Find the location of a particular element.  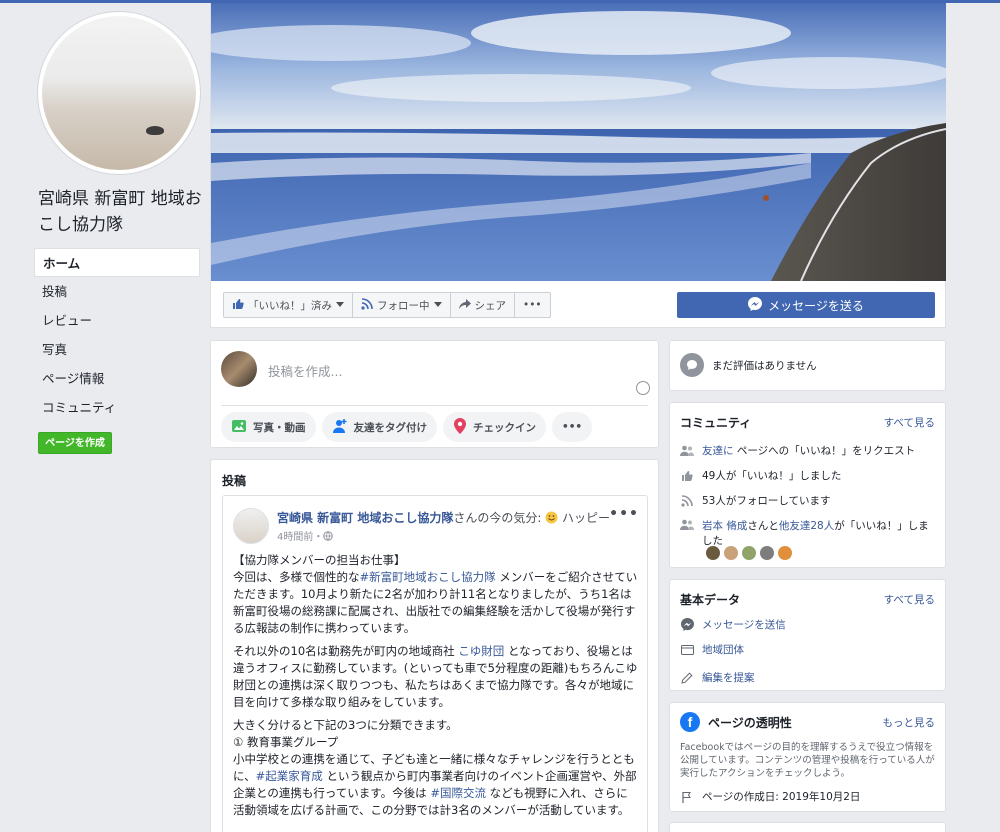

tag-friends-label: 友達をタグ付け is located at coordinates (390, 427).